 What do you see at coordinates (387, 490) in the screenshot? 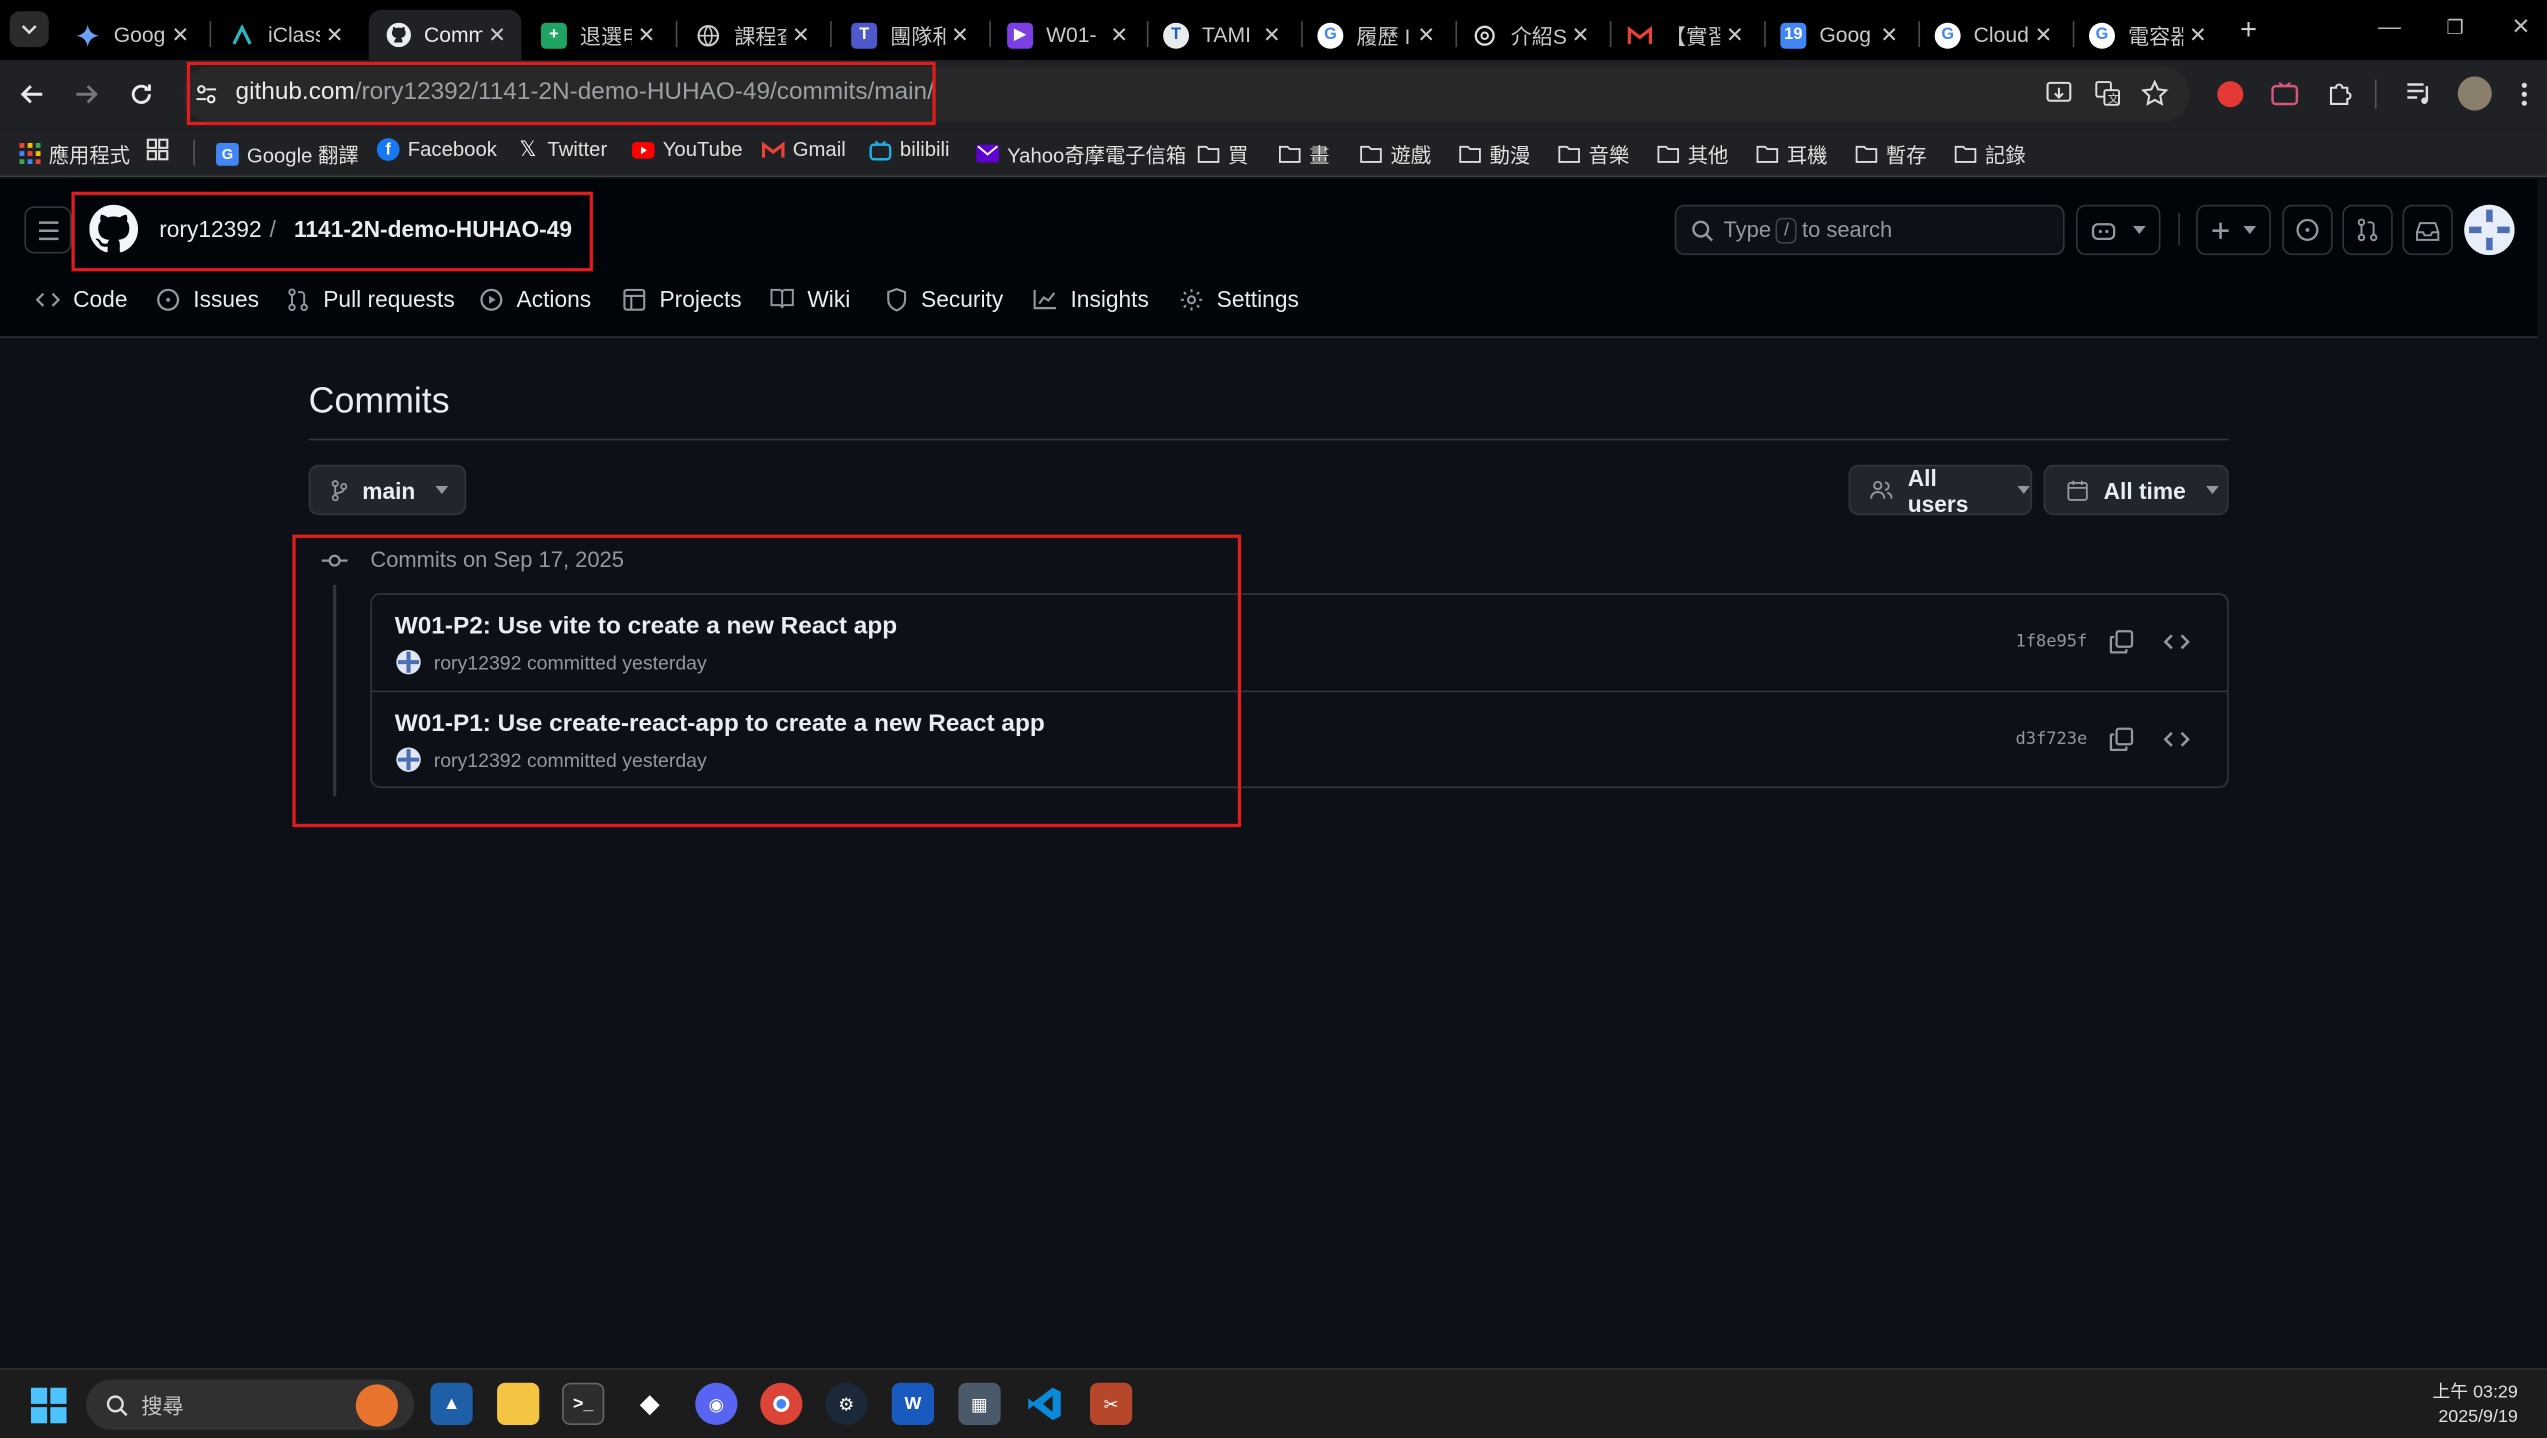
I see `branch-selector-button: main` at bounding box center [387, 490].